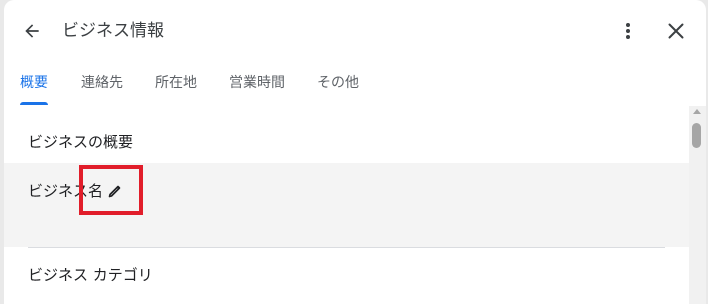 This screenshot has height=304, width=708. I want to click on tab-location: 所在地, so click(176, 83).